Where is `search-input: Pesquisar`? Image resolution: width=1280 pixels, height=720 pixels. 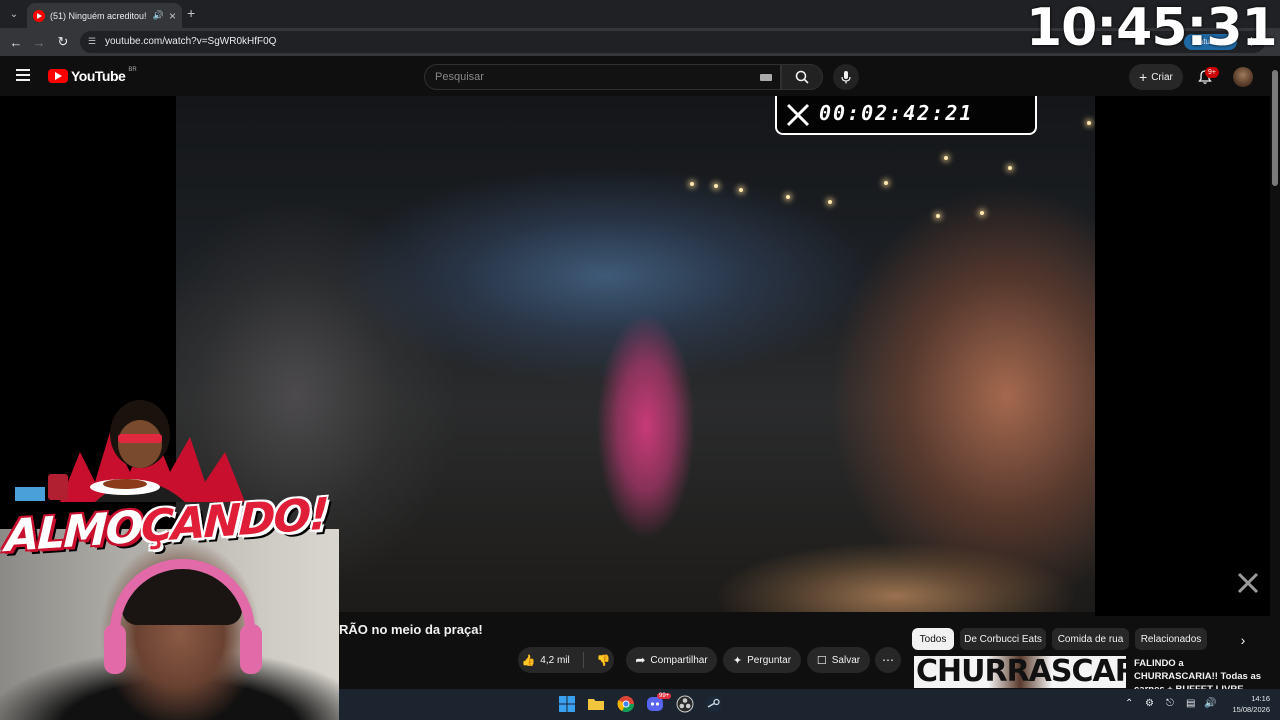 search-input: Pesquisar is located at coordinates (602, 77).